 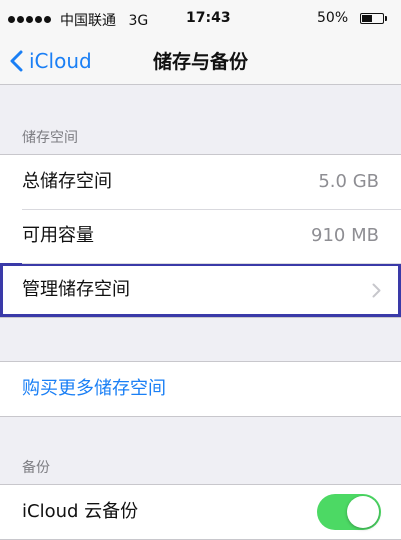 I want to click on available-storage-row: 可用容量 910 MB, so click(x=200, y=236).